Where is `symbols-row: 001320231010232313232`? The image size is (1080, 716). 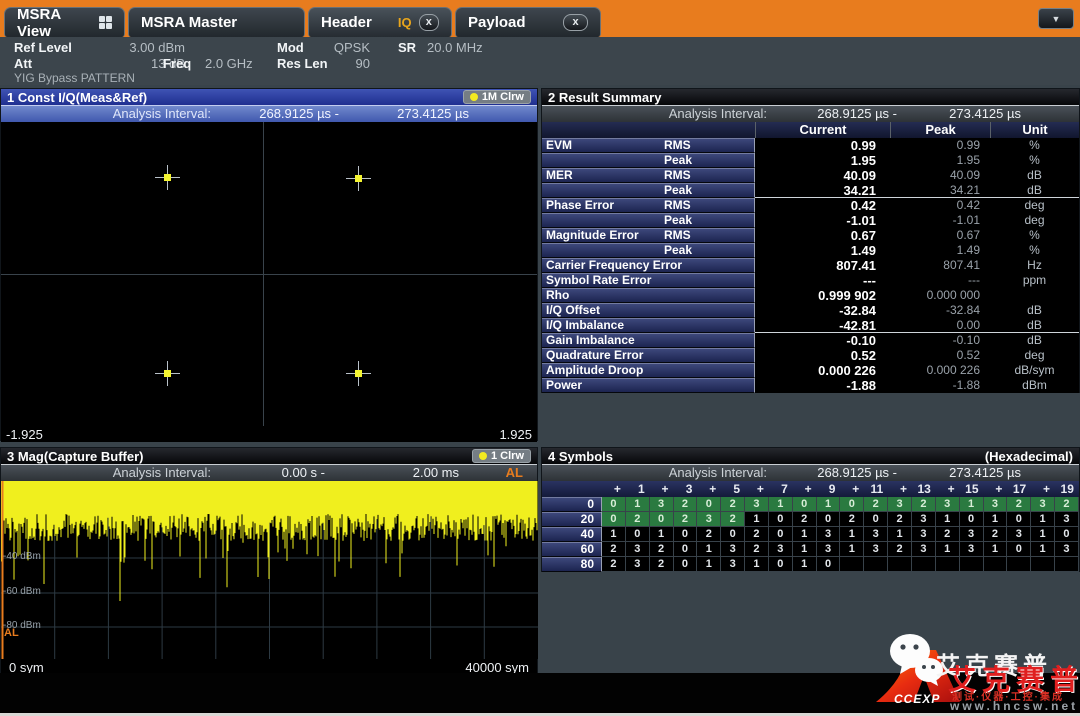
symbols-row: 001320231010232313232 is located at coordinates (810, 504).